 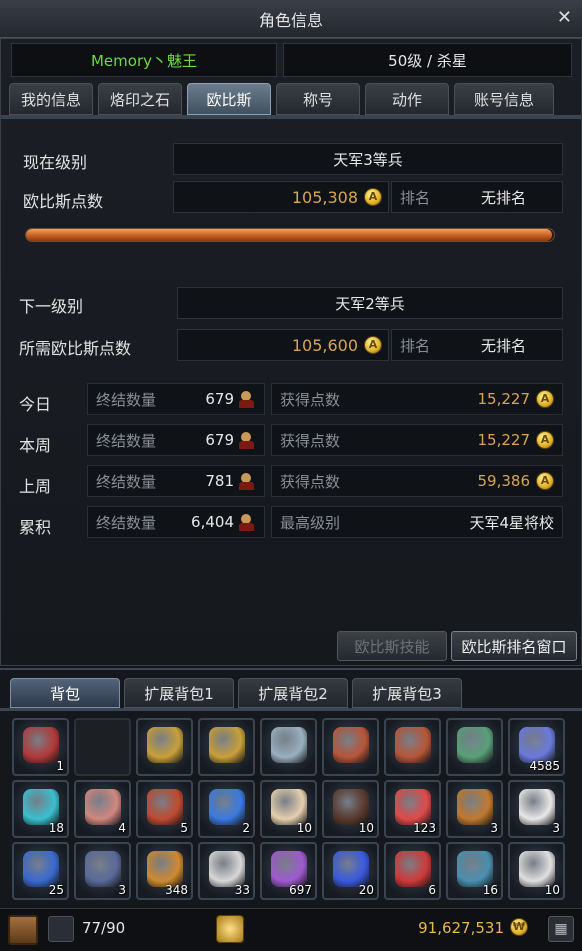 I want to click on purple-potion-icon, so click(x=289, y=869).